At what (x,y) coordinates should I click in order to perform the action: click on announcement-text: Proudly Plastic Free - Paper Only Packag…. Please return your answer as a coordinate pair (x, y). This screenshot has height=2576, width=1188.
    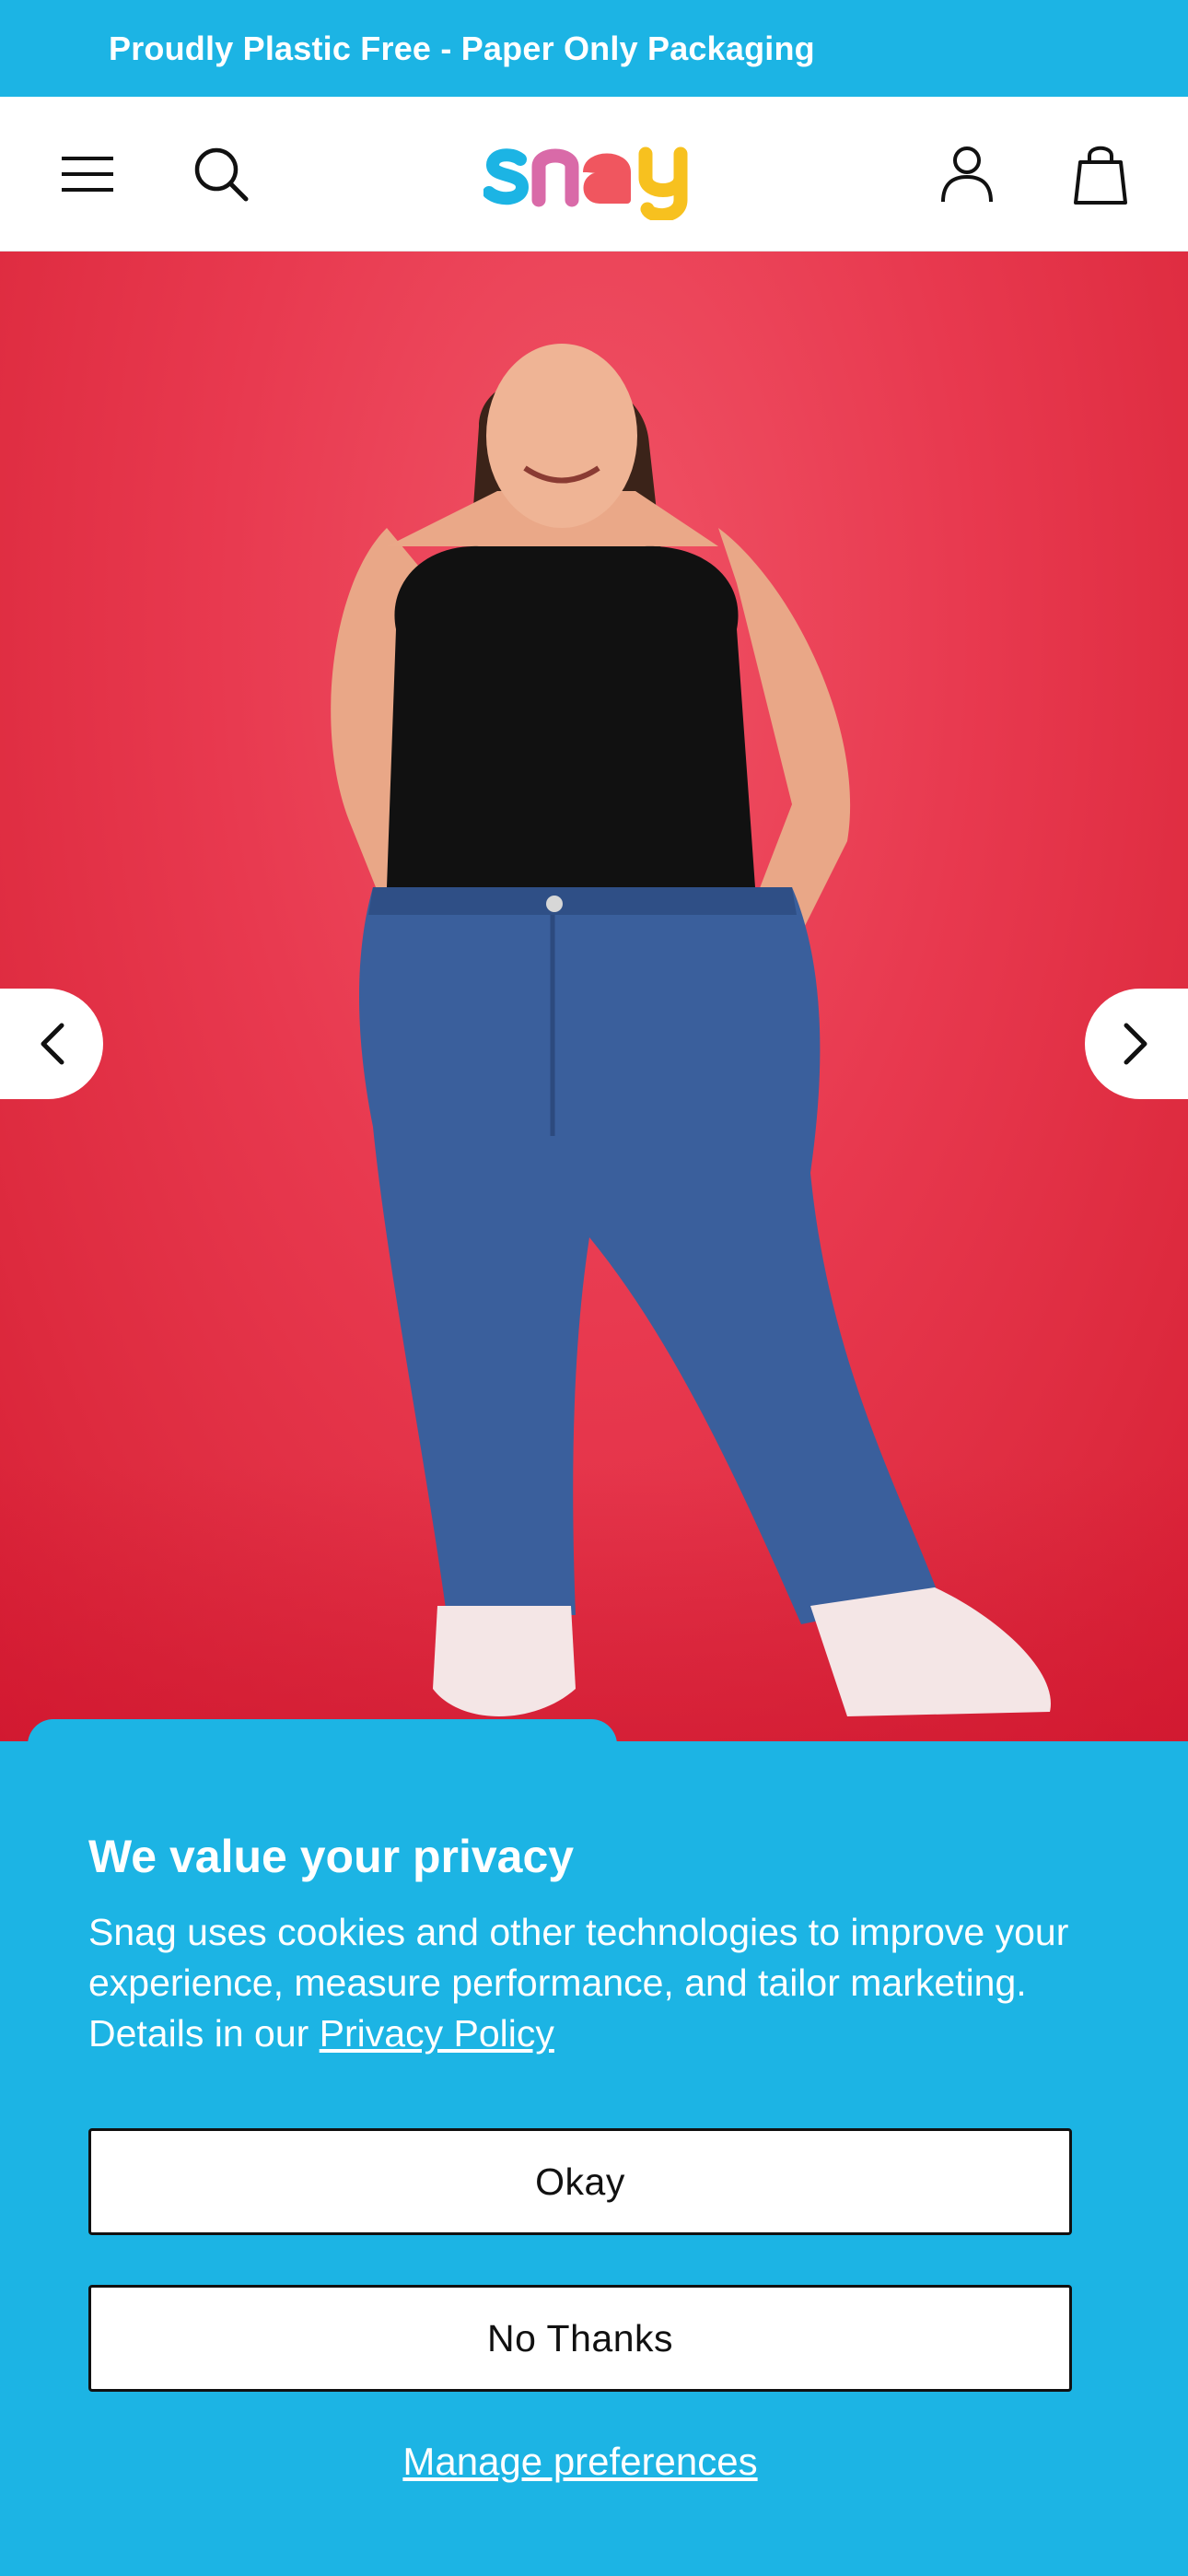
    Looking at the image, I should click on (462, 48).